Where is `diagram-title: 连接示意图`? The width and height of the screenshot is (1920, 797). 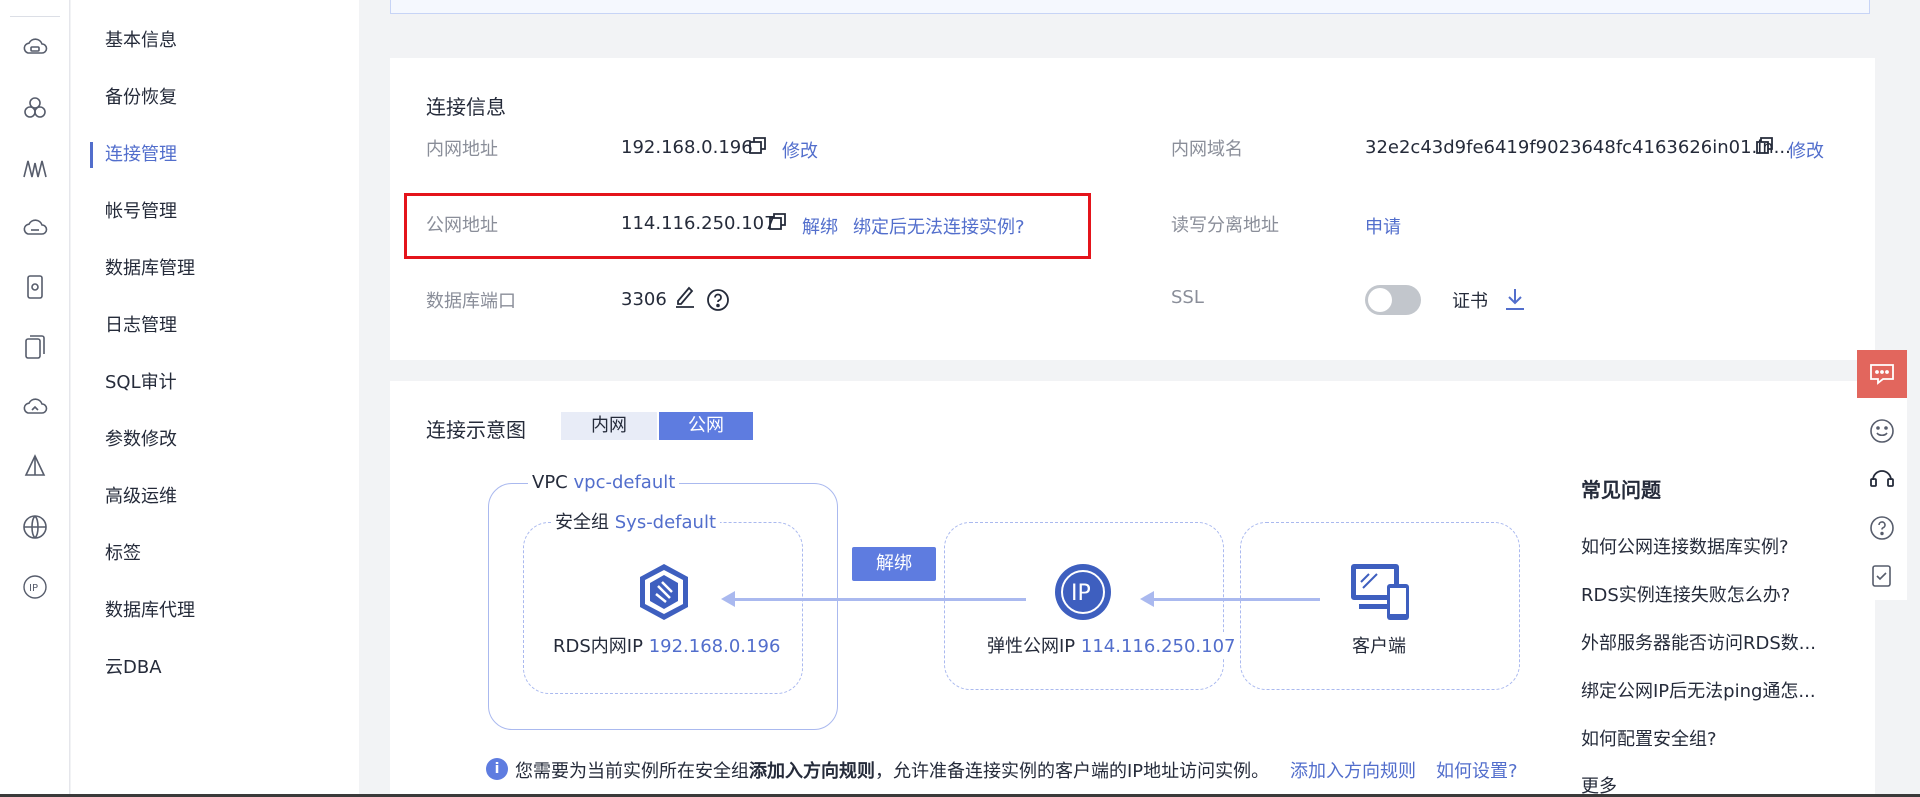
diagram-title: 连接示意图 is located at coordinates (476, 430).